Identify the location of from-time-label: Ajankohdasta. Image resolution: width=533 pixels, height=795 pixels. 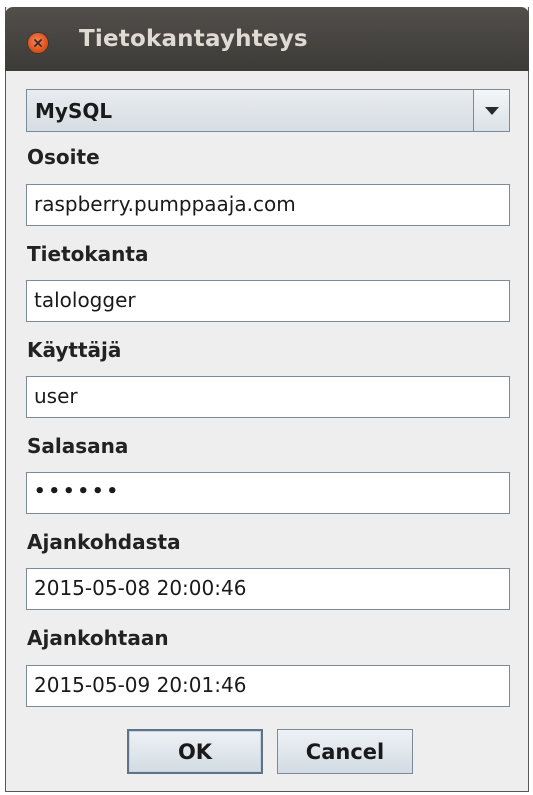
(104, 542).